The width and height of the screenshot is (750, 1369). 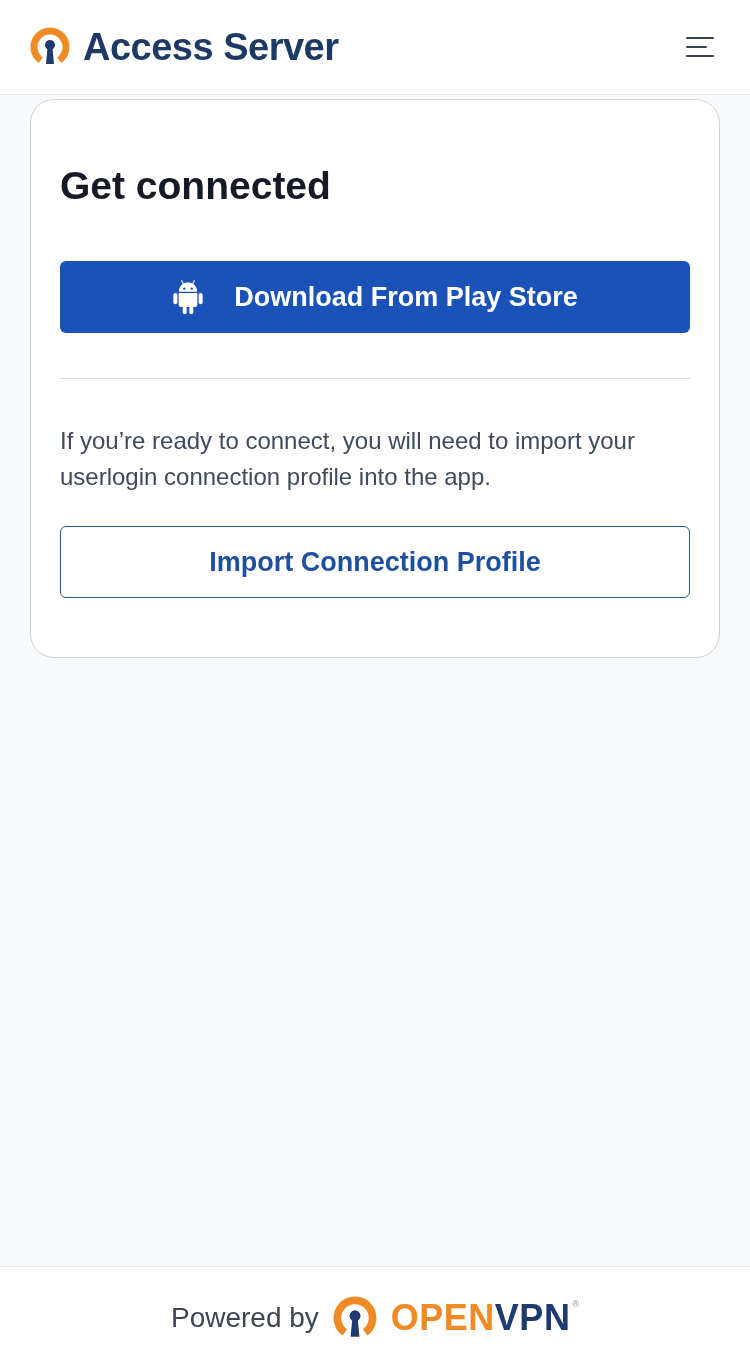 What do you see at coordinates (700, 47) in the screenshot?
I see `menu-icon` at bounding box center [700, 47].